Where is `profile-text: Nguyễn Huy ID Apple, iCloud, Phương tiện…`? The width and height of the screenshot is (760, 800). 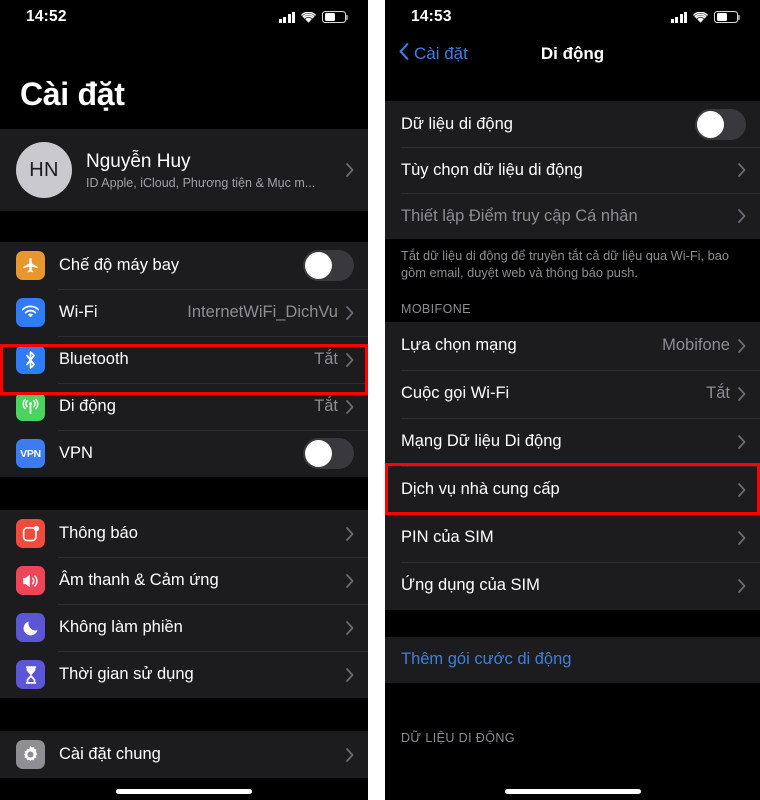 profile-text: Nguyễn Huy ID Apple, iCloud, Phương tiện… is located at coordinates (216, 170).